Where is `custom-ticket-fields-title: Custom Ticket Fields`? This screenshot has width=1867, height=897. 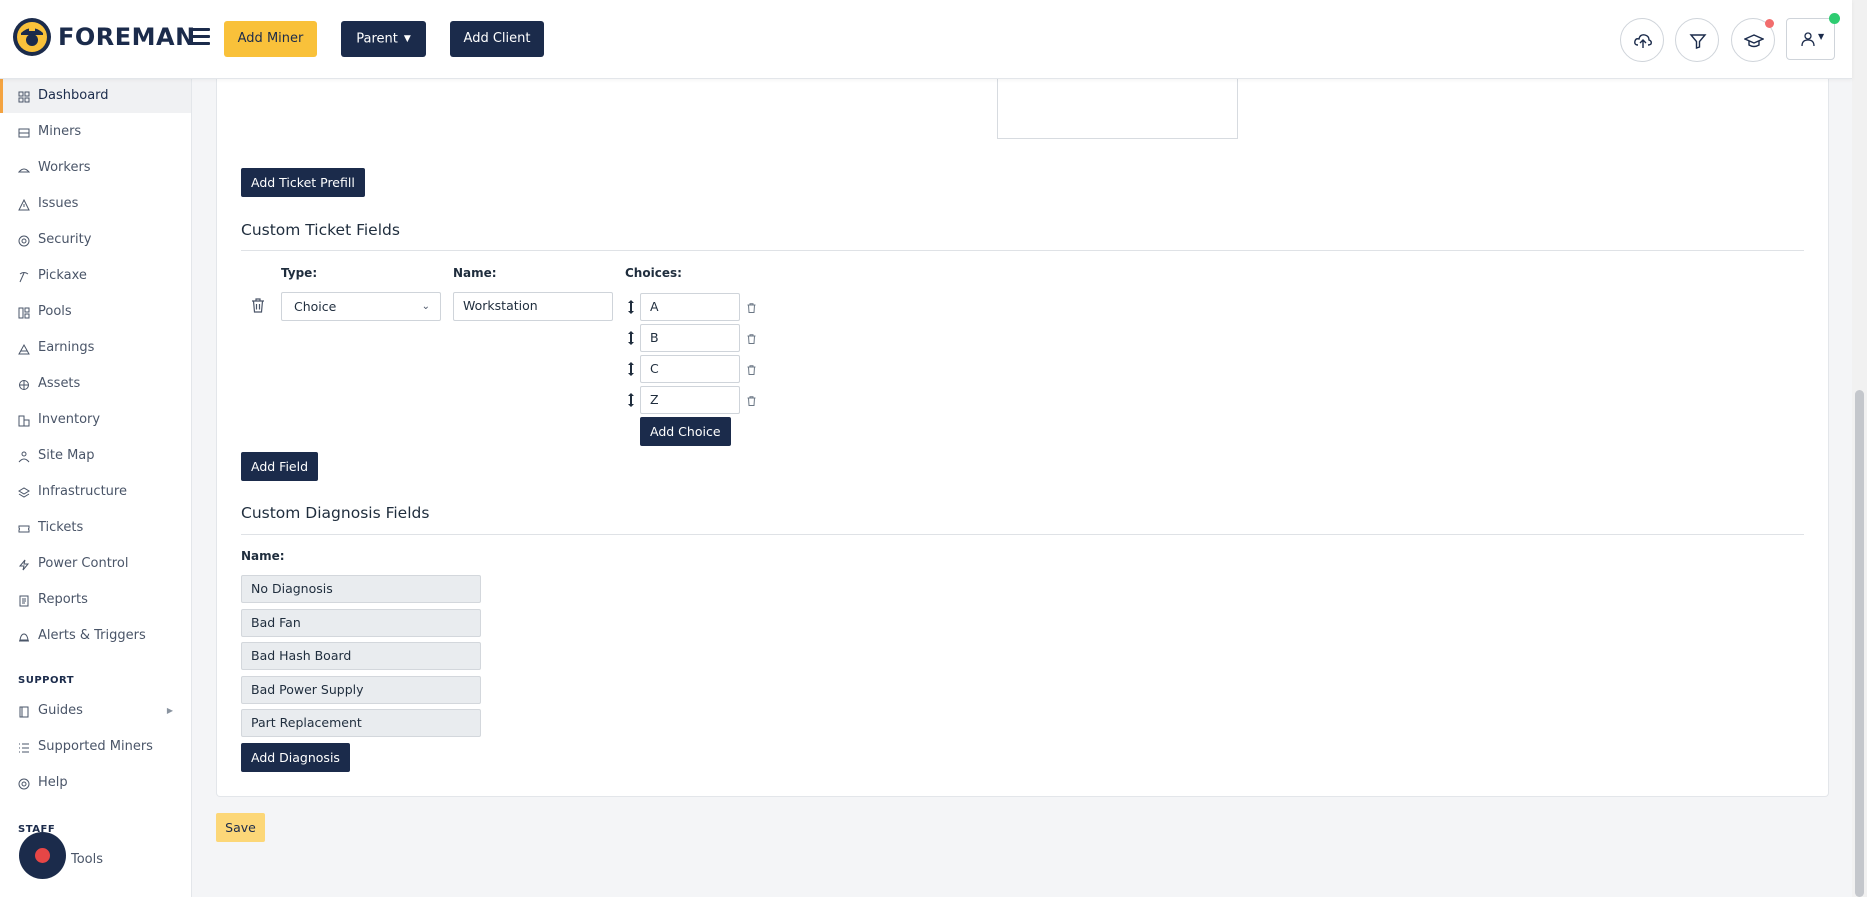
custom-ticket-fields-title: Custom Ticket Fields is located at coordinates (320, 230).